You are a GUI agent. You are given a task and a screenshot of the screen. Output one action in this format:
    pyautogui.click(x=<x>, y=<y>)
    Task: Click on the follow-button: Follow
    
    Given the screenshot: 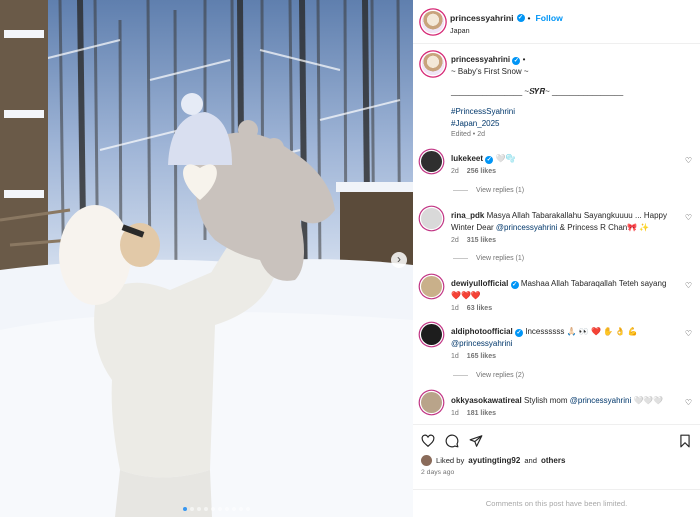 What is the action you would take?
    pyautogui.click(x=549, y=18)
    